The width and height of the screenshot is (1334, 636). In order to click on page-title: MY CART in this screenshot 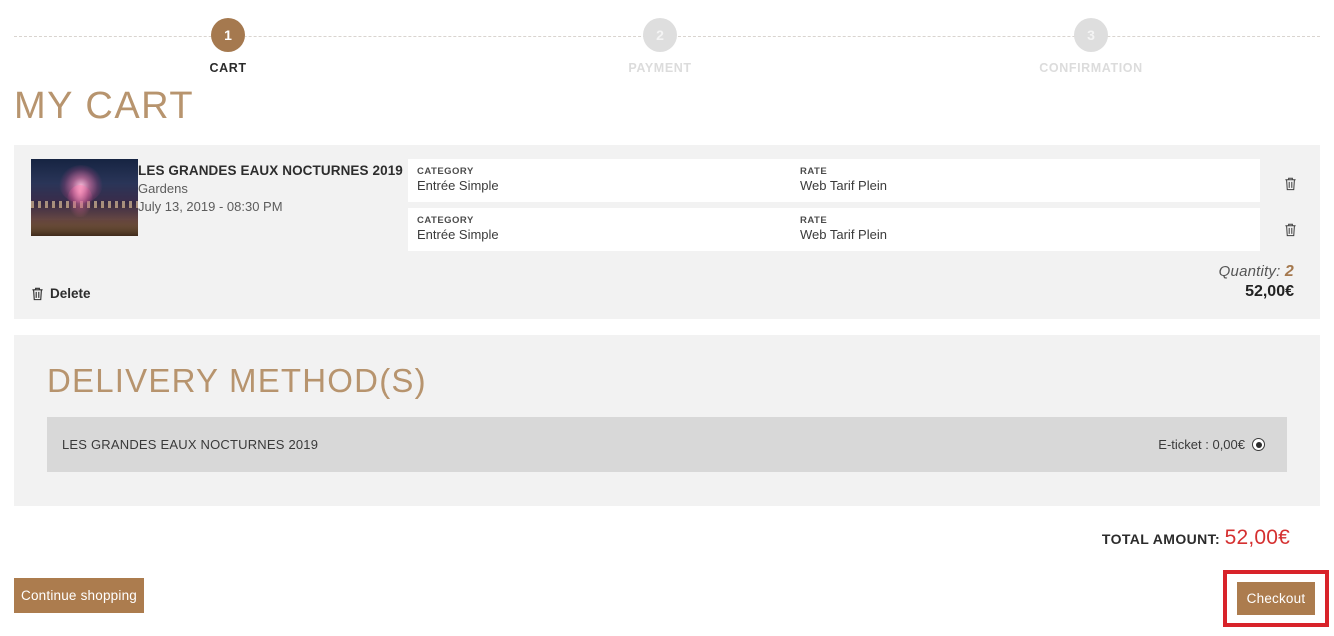, I will do `click(104, 106)`.